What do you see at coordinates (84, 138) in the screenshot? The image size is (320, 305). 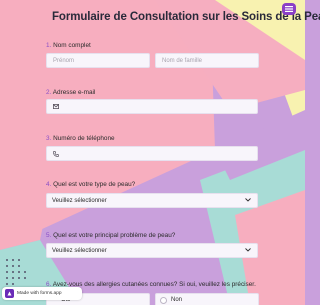 I see `field-label-text: Numéro de téléphone` at bounding box center [84, 138].